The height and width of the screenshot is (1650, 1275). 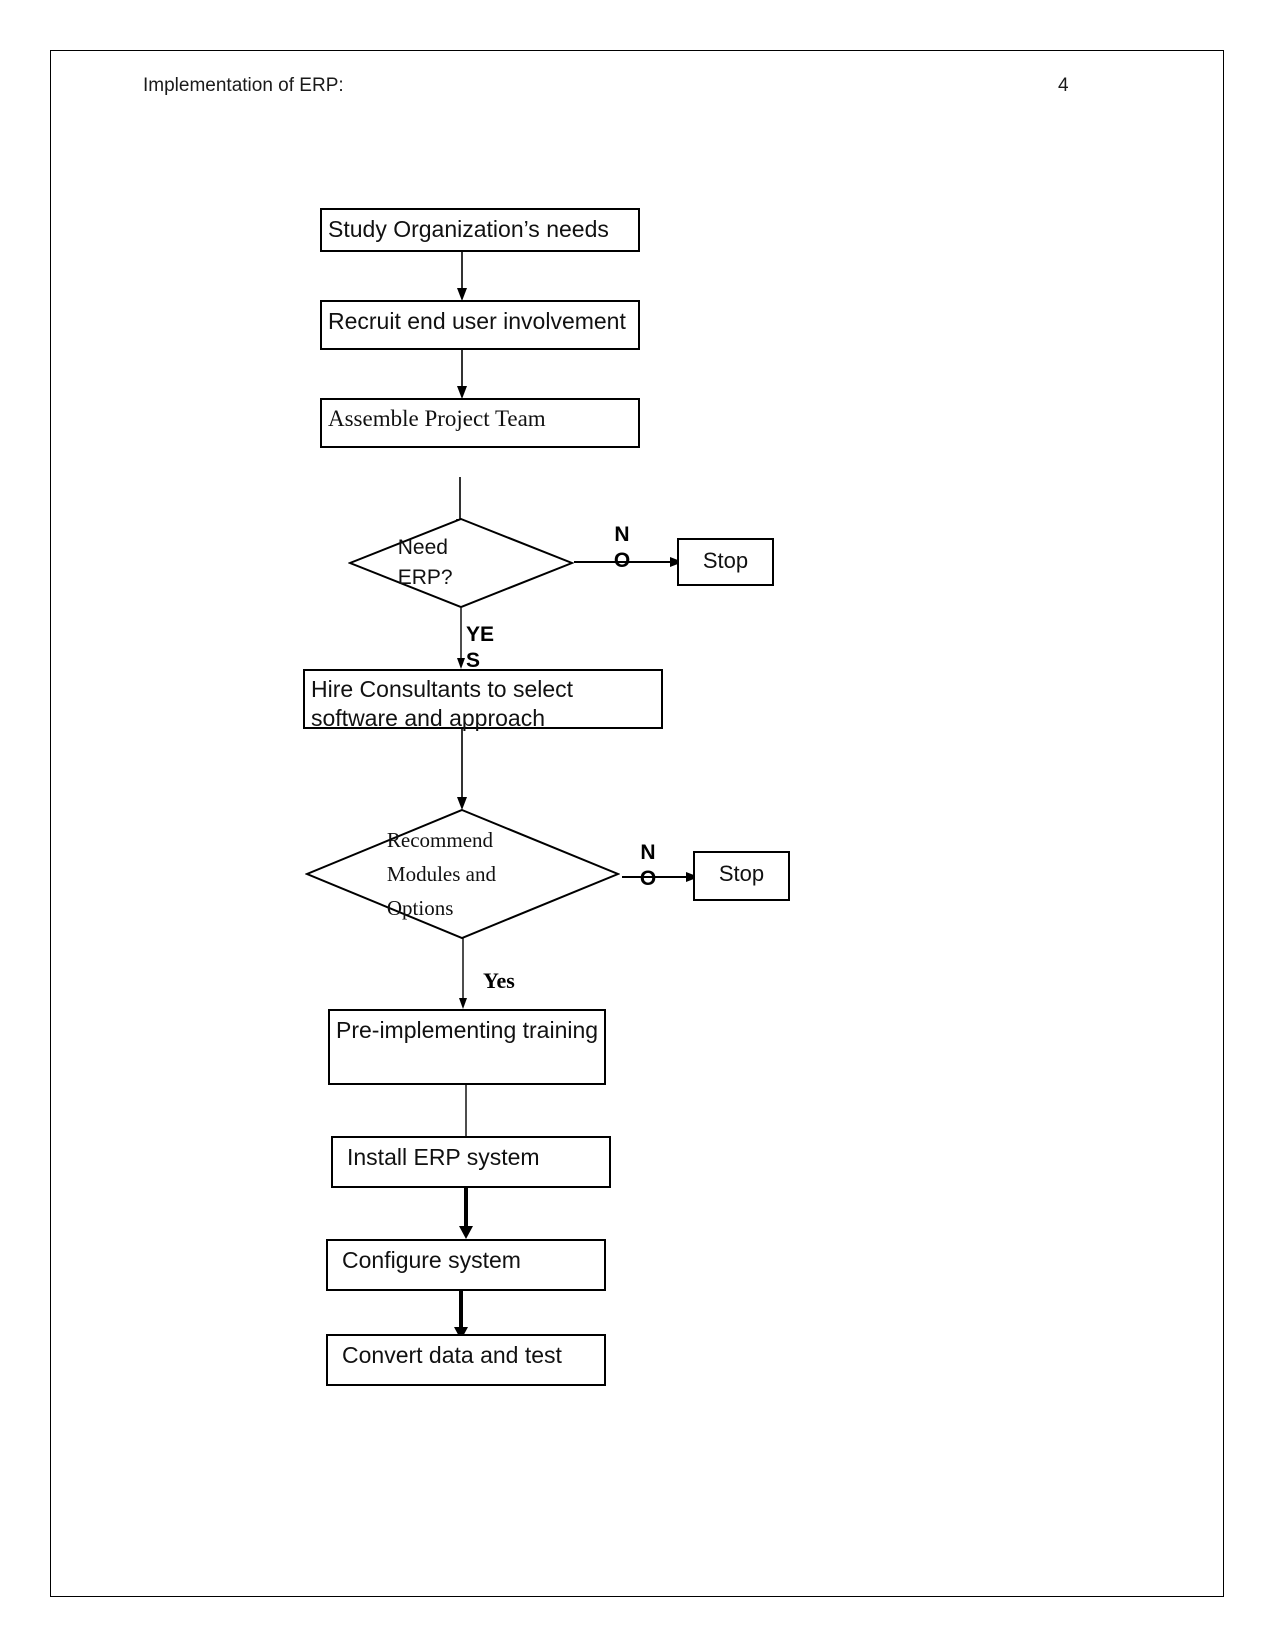 What do you see at coordinates (499, 980) in the screenshot?
I see `edge-label-recommend-yes: Yes` at bounding box center [499, 980].